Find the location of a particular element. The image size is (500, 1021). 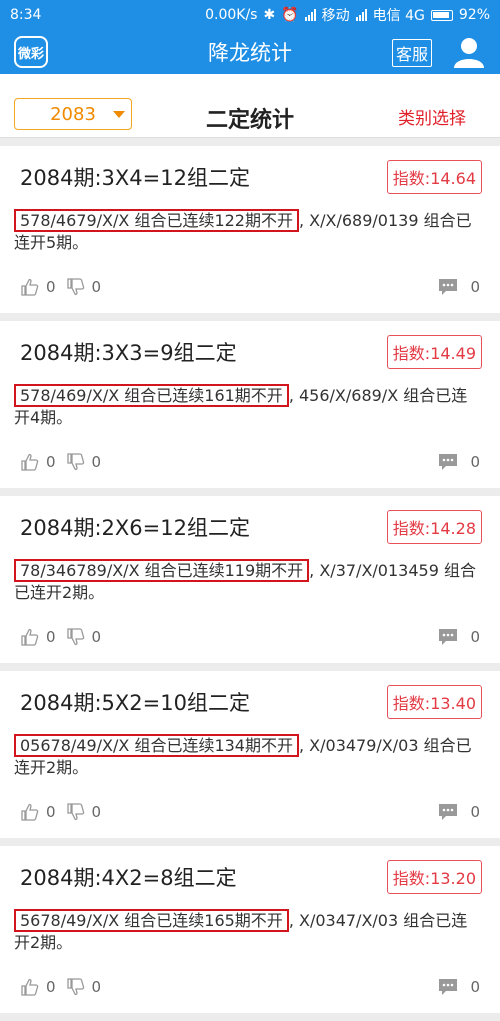

app-bar: 微彩 降龙统计 客服 is located at coordinates (250, 52).